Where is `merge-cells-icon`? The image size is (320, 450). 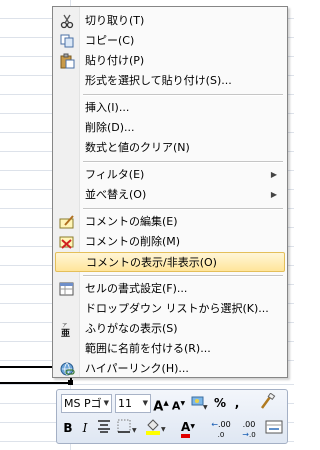 merge-cells-icon is located at coordinates (274, 427).